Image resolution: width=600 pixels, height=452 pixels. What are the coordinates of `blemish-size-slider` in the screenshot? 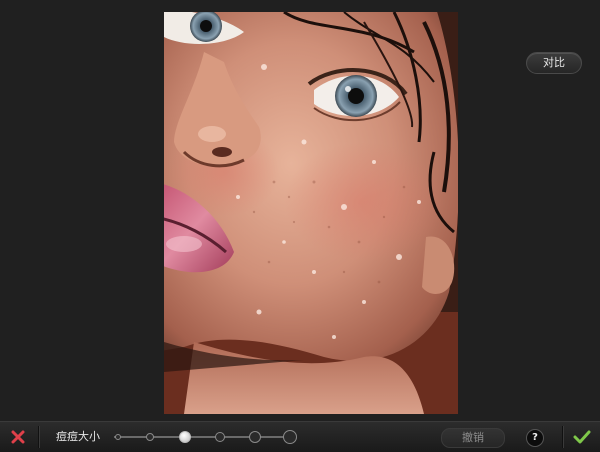 It's located at (207, 437).